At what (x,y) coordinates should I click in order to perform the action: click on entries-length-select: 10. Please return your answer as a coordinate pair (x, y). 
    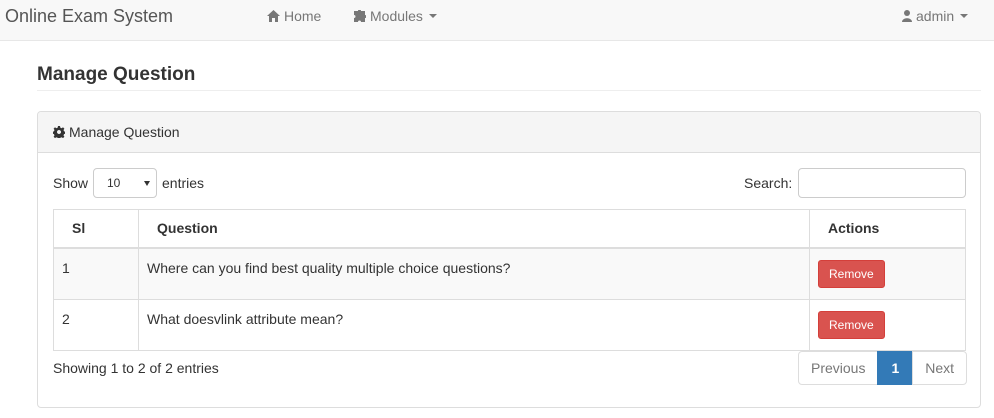
    Looking at the image, I should click on (125, 183).